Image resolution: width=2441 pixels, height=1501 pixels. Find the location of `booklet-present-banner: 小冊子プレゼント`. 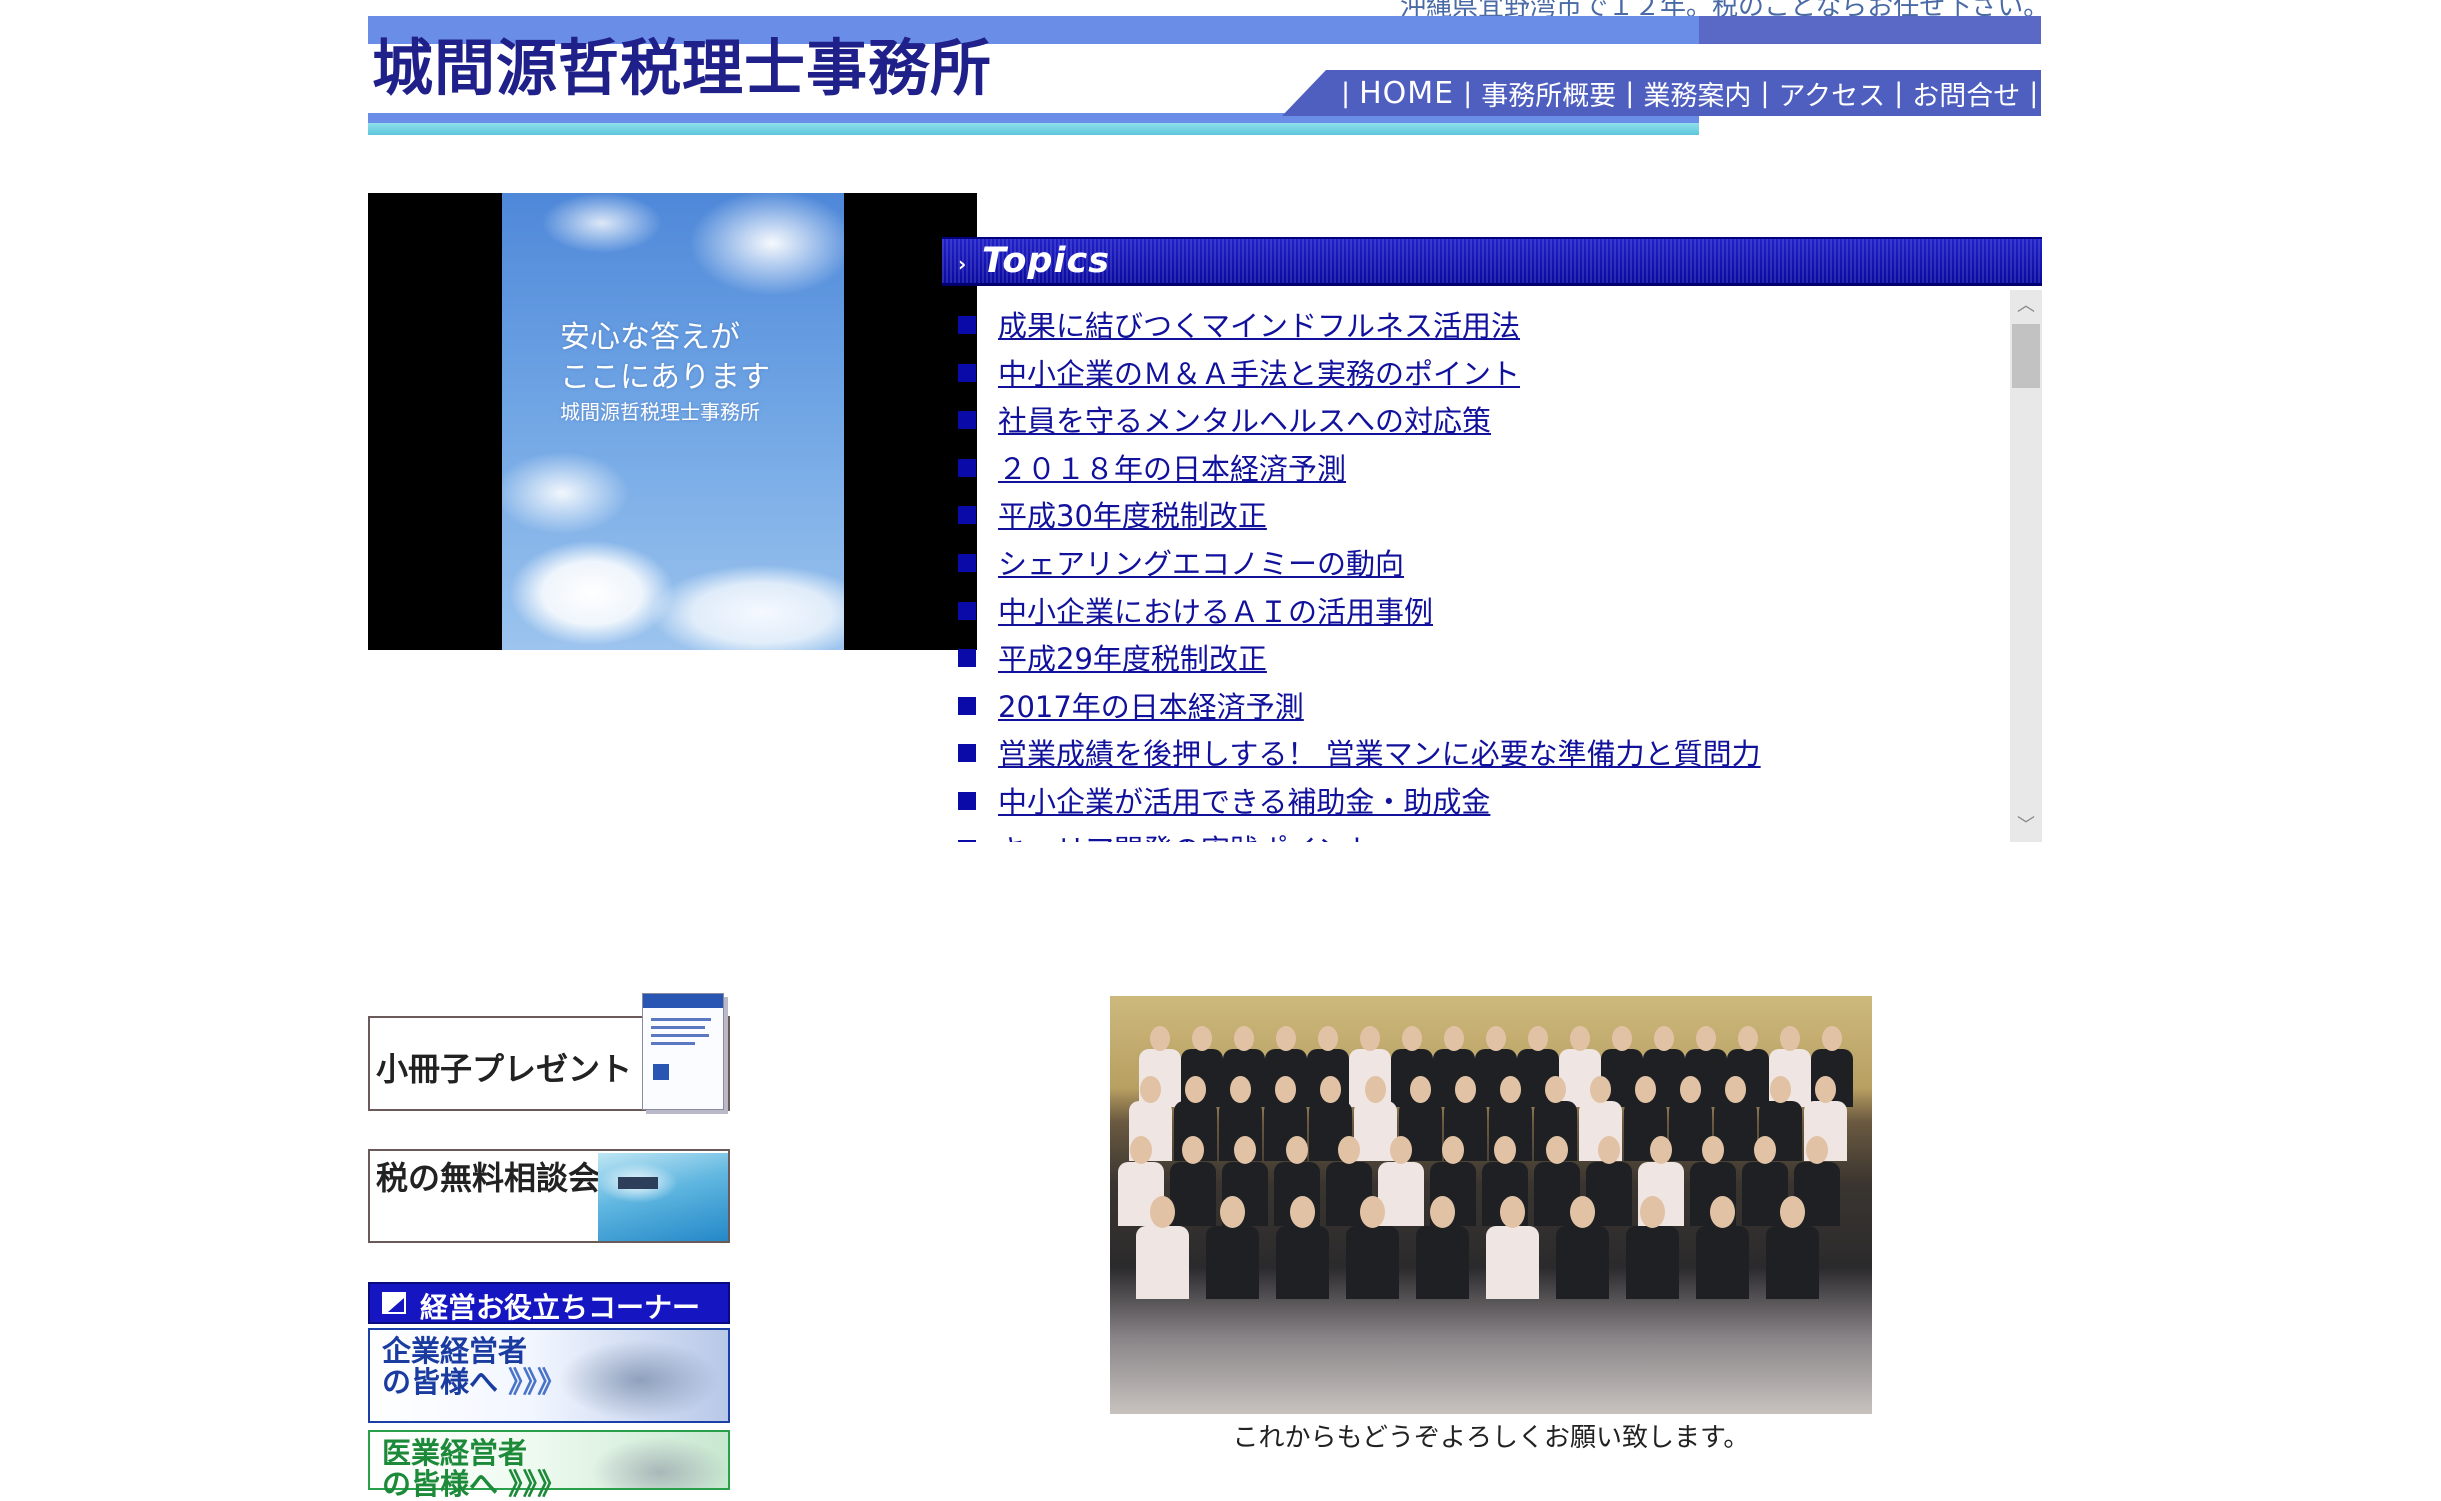

booklet-present-banner: 小冊子プレゼント is located at coordinates (549, 1052).